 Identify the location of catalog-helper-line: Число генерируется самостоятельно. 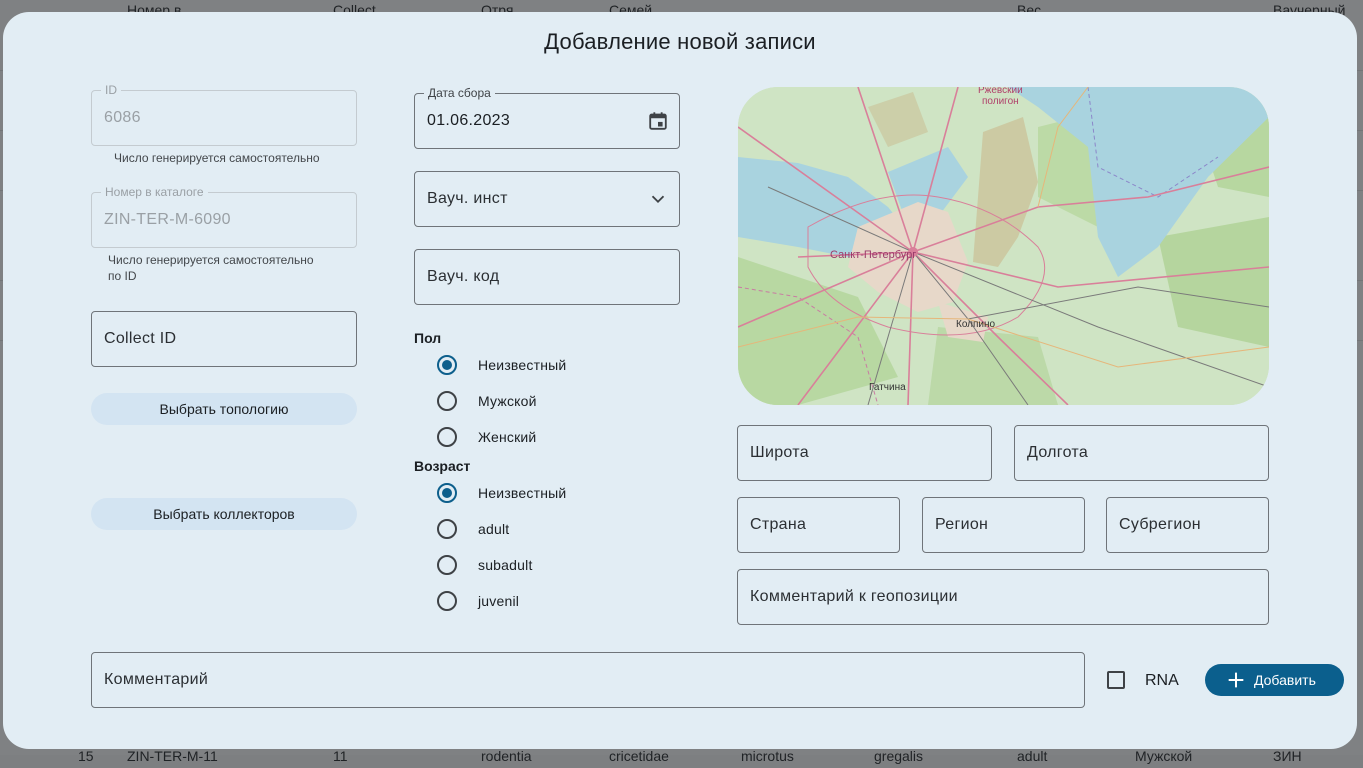
(211, 260).